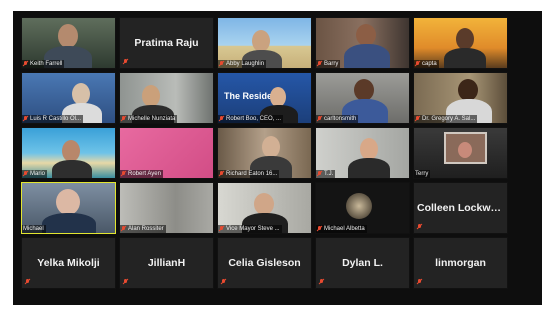 The width and height of the screenshot is (555, 313). I want to click on participant-name: Mario, so click(38, 174).